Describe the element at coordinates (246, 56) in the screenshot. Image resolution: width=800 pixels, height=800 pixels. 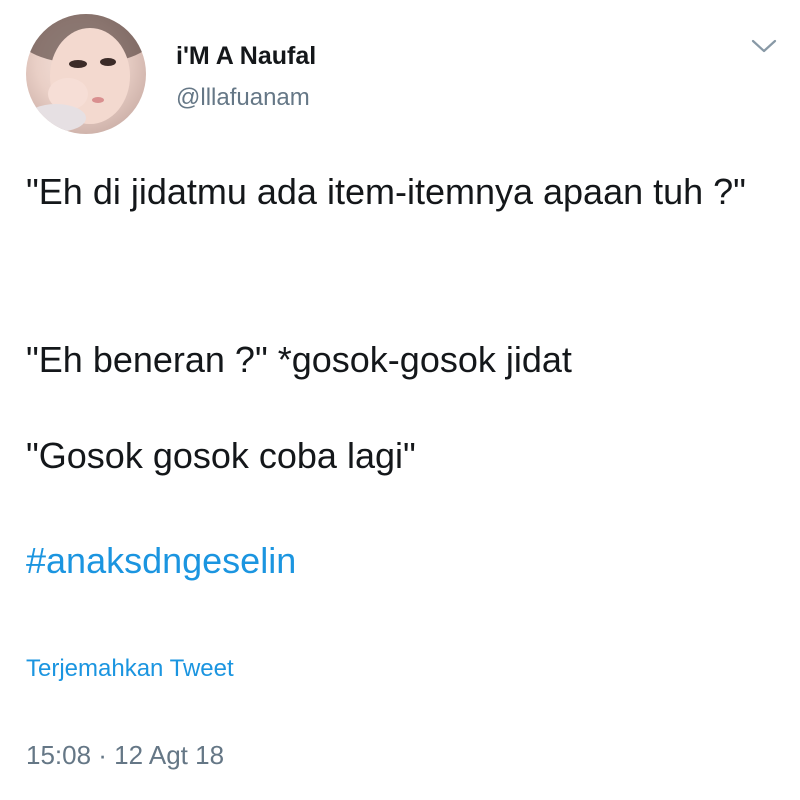
I see `display-name: i'M A Naufal` at that location.